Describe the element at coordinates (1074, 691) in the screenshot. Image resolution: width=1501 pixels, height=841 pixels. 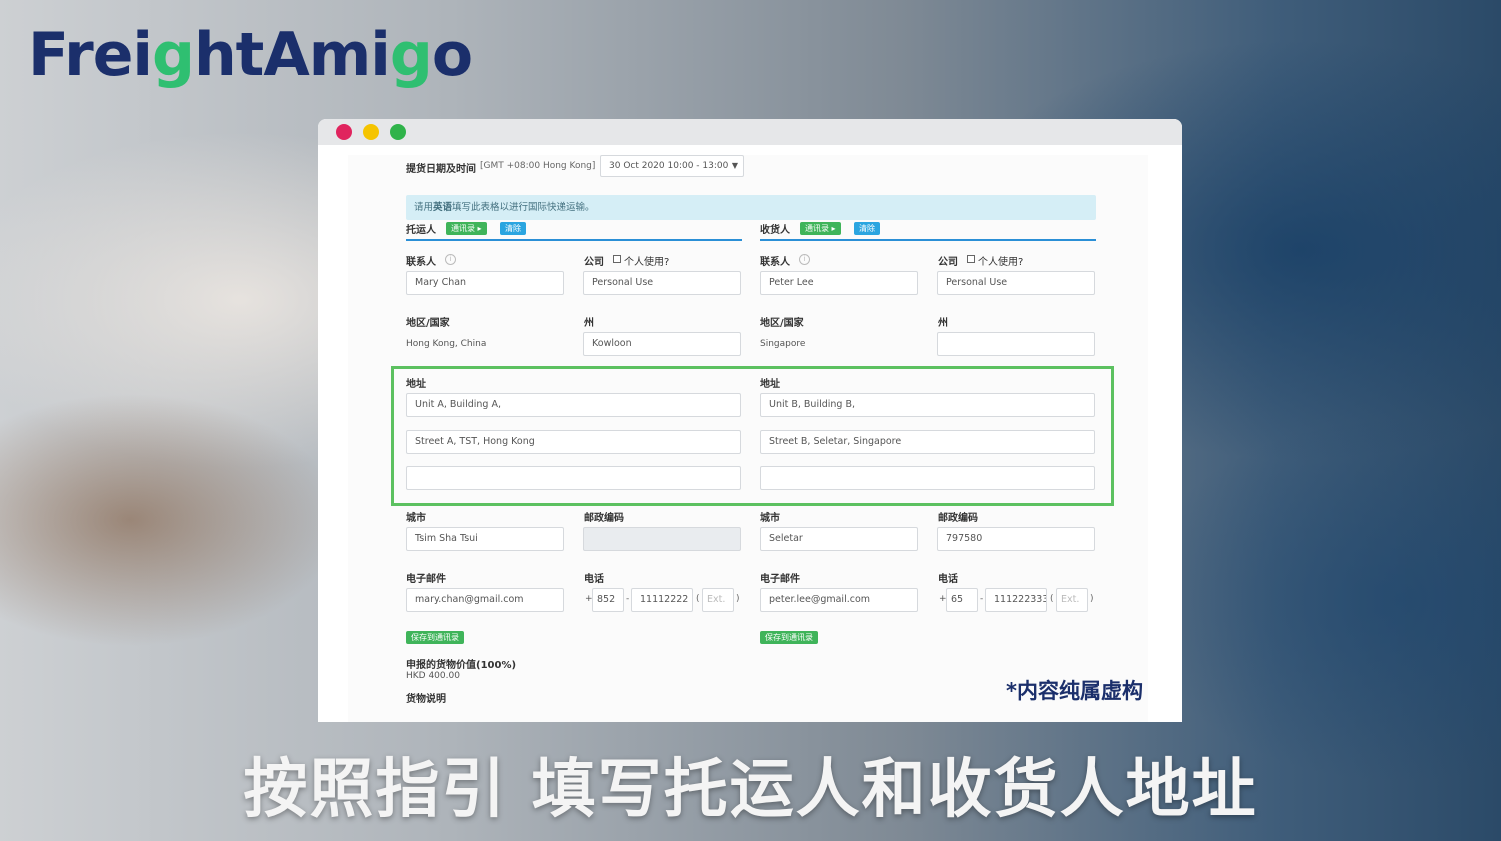
I see `fictional-content-disclaimer: *内容纯属虚构` at that location.